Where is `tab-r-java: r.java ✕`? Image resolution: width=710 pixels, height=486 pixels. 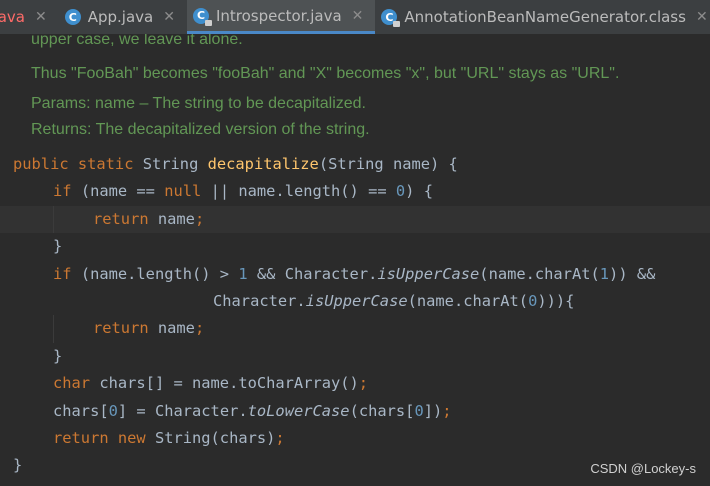
tab-r-java: r.java ✕ is located at coordinates (29, 17).